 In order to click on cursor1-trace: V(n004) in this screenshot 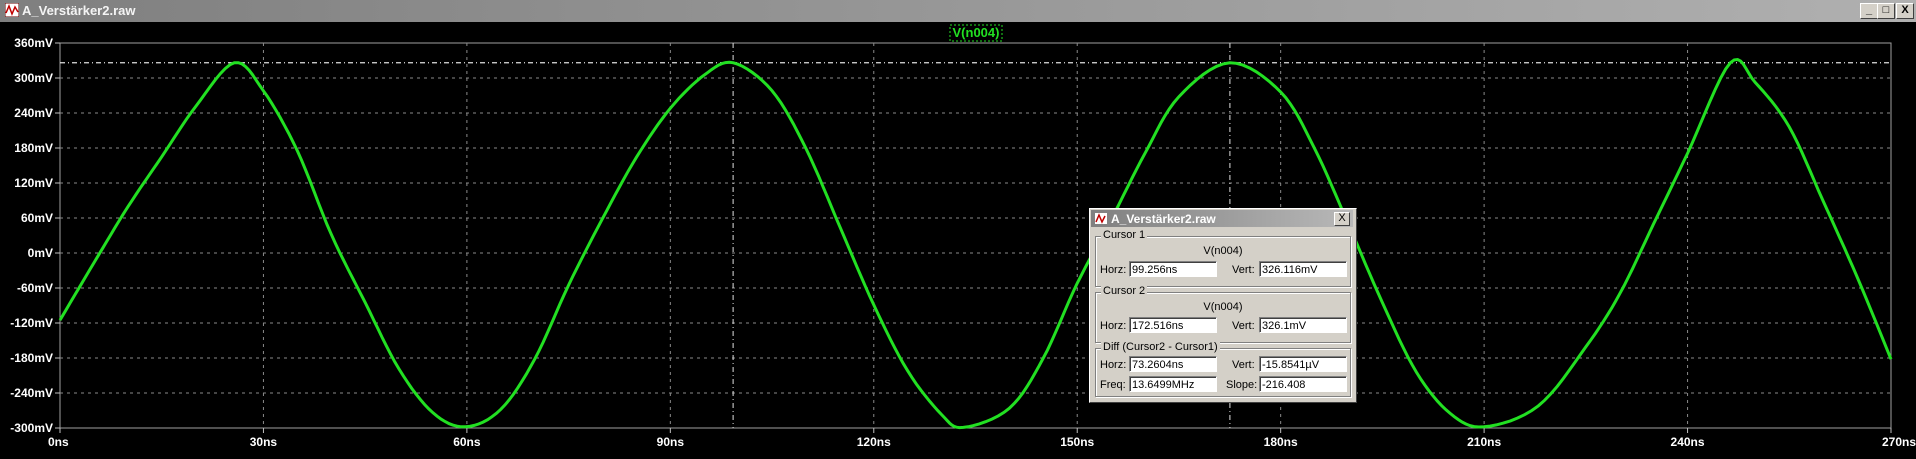, I will do `click(1223, 251)`.